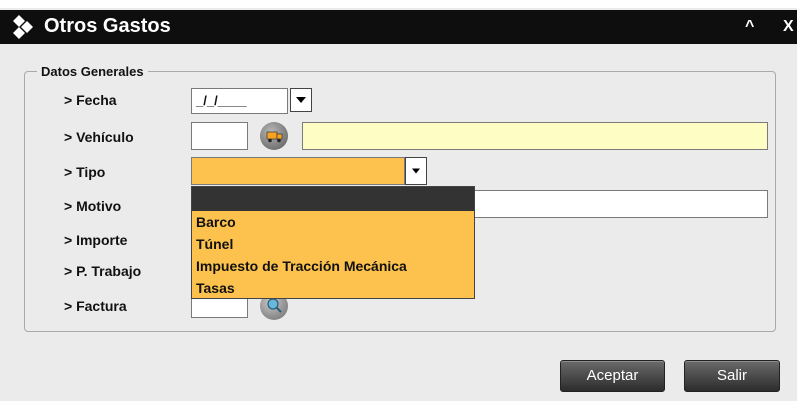 The image size is (797, 401). I want to click on importe-label: > Importe, so click(96, 240).